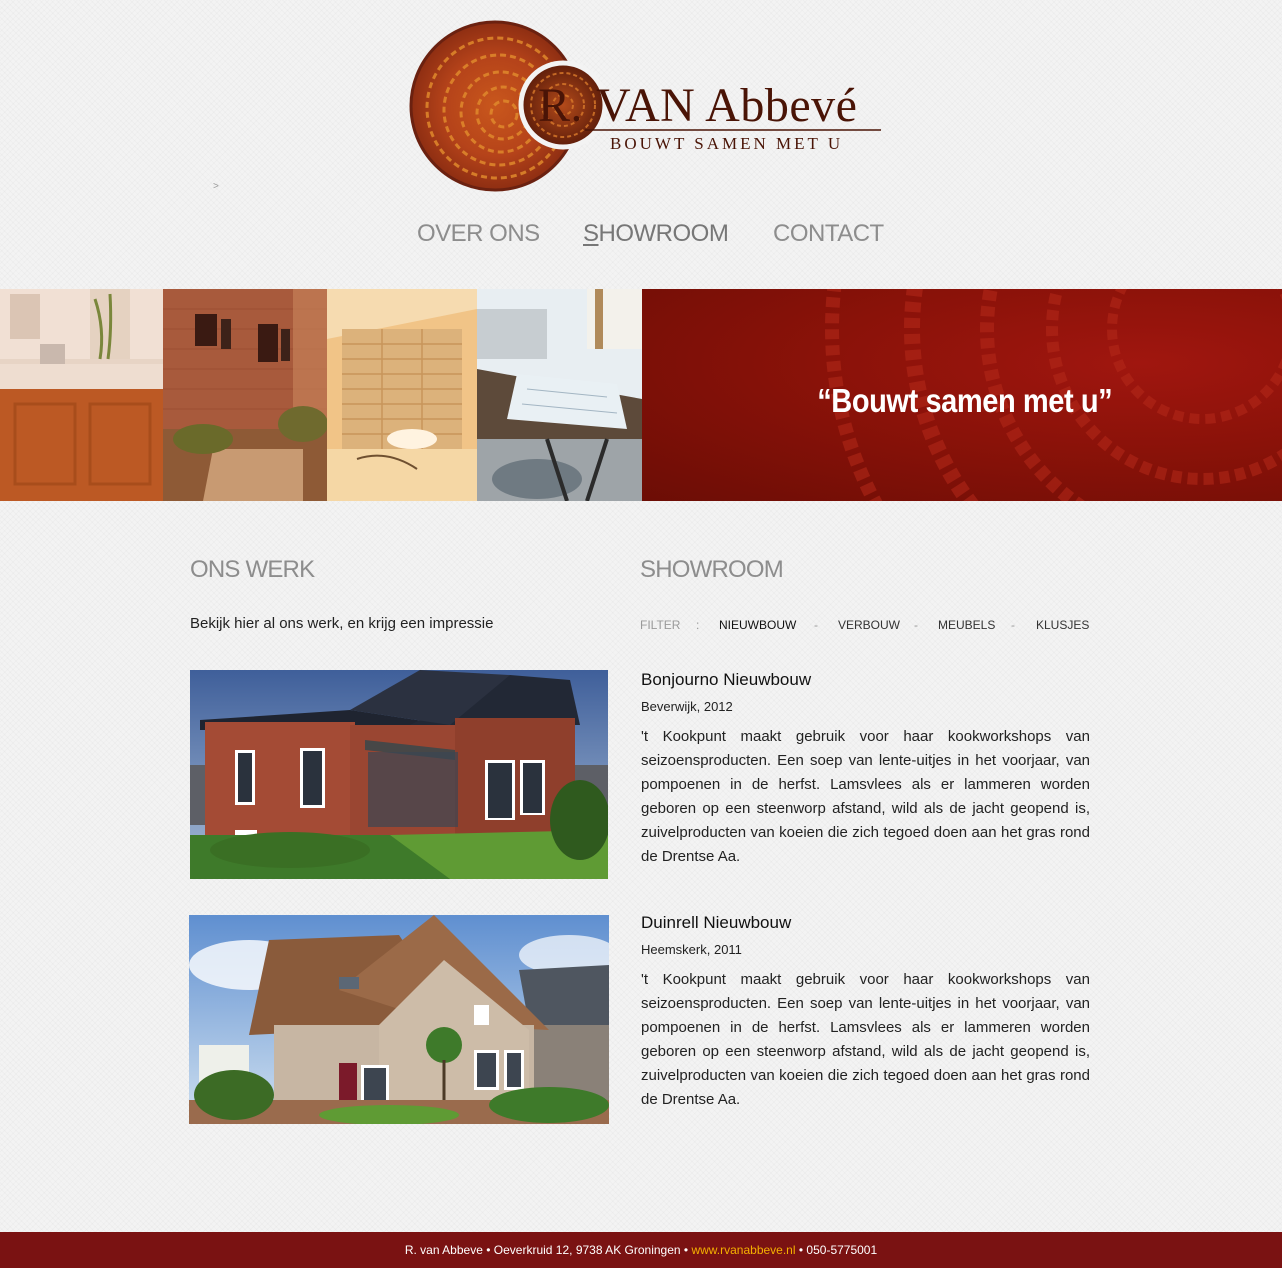 The width and height of the screenshot is (1282, 1268). Describe the element at coordinates (966, 625) in the screenshot. I see `filter-meubels: MEUBELS` at that location.